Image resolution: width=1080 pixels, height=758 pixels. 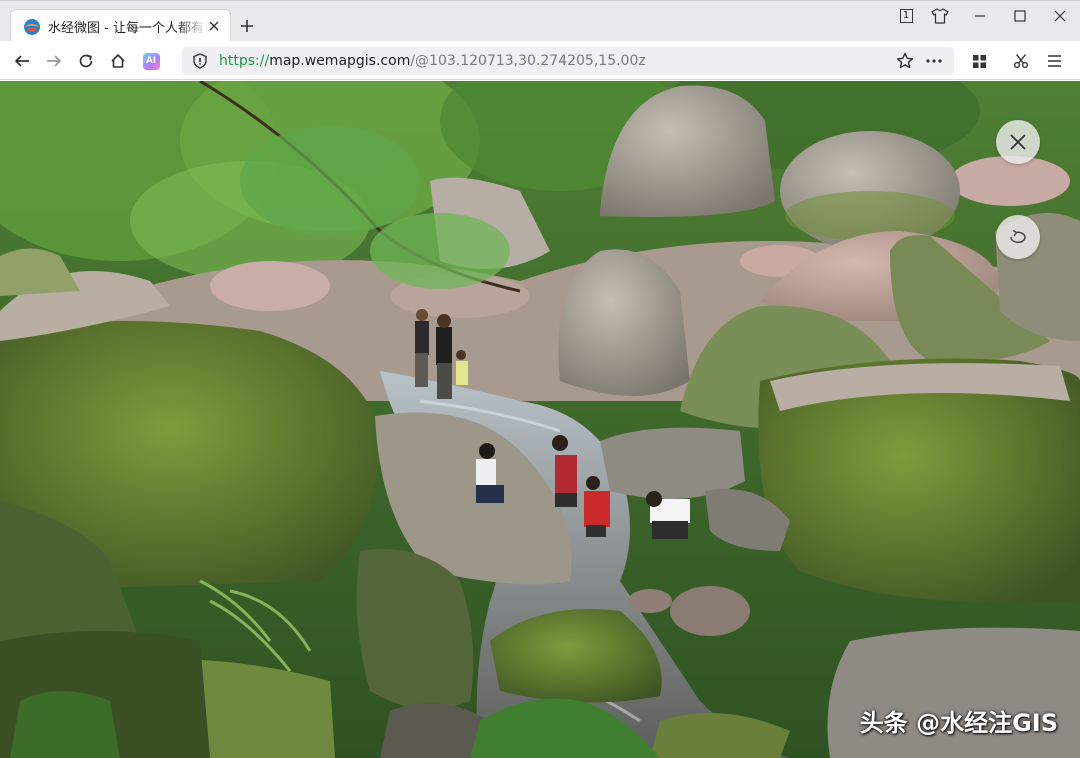 What do you see at coordinates (958, 723) in the screenshot?
I see `watermark: 头条 @水经注GIS` at bounding box center [958, 723].